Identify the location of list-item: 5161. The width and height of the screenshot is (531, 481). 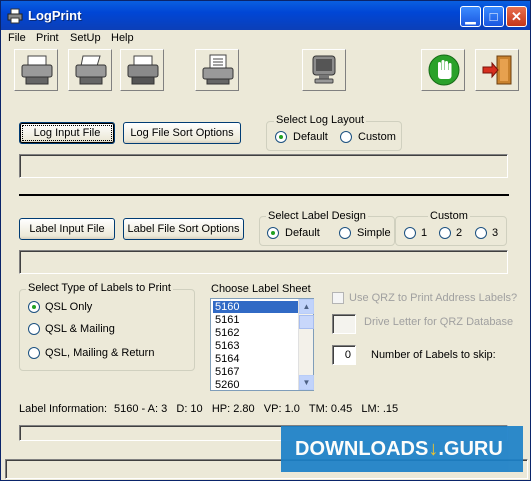
(256, 320).